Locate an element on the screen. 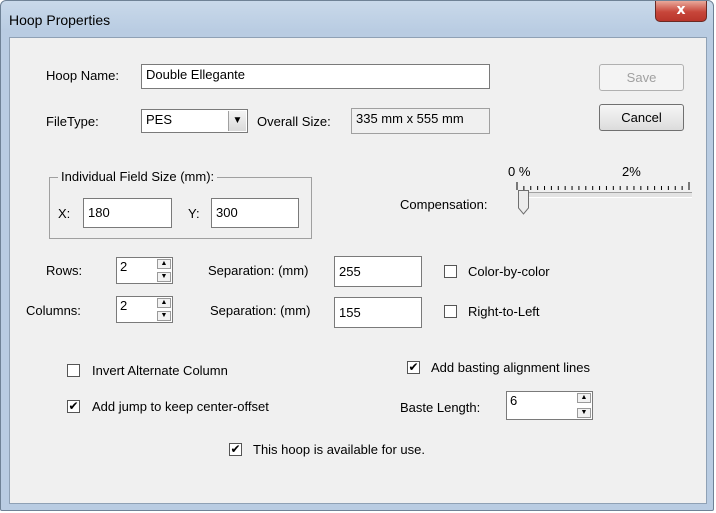  compensation-max-label: 2% is located at coordinates (631, 171).